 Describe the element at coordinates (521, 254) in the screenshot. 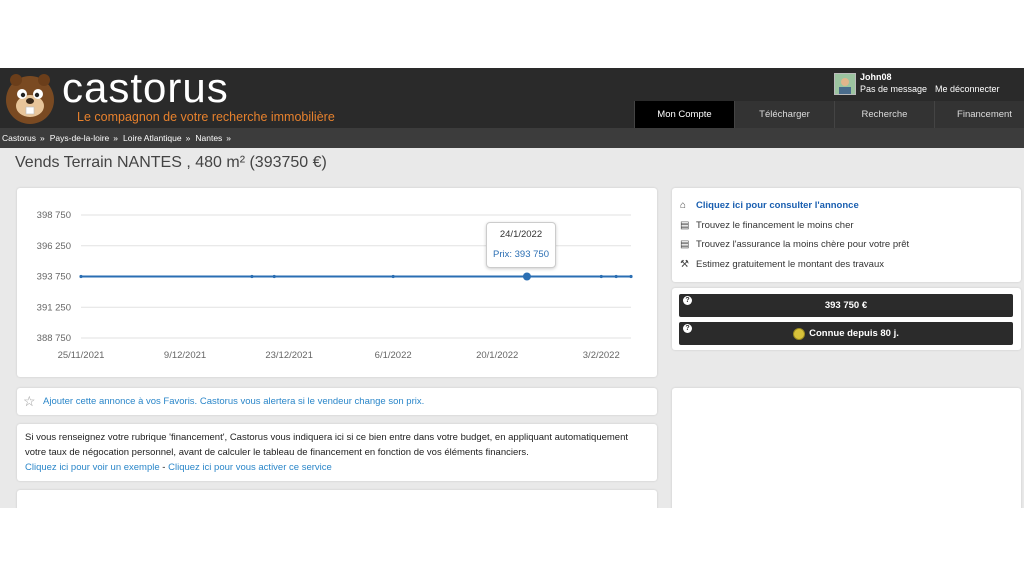

I see `tooltip-price: Prix: 393 750` at that location.